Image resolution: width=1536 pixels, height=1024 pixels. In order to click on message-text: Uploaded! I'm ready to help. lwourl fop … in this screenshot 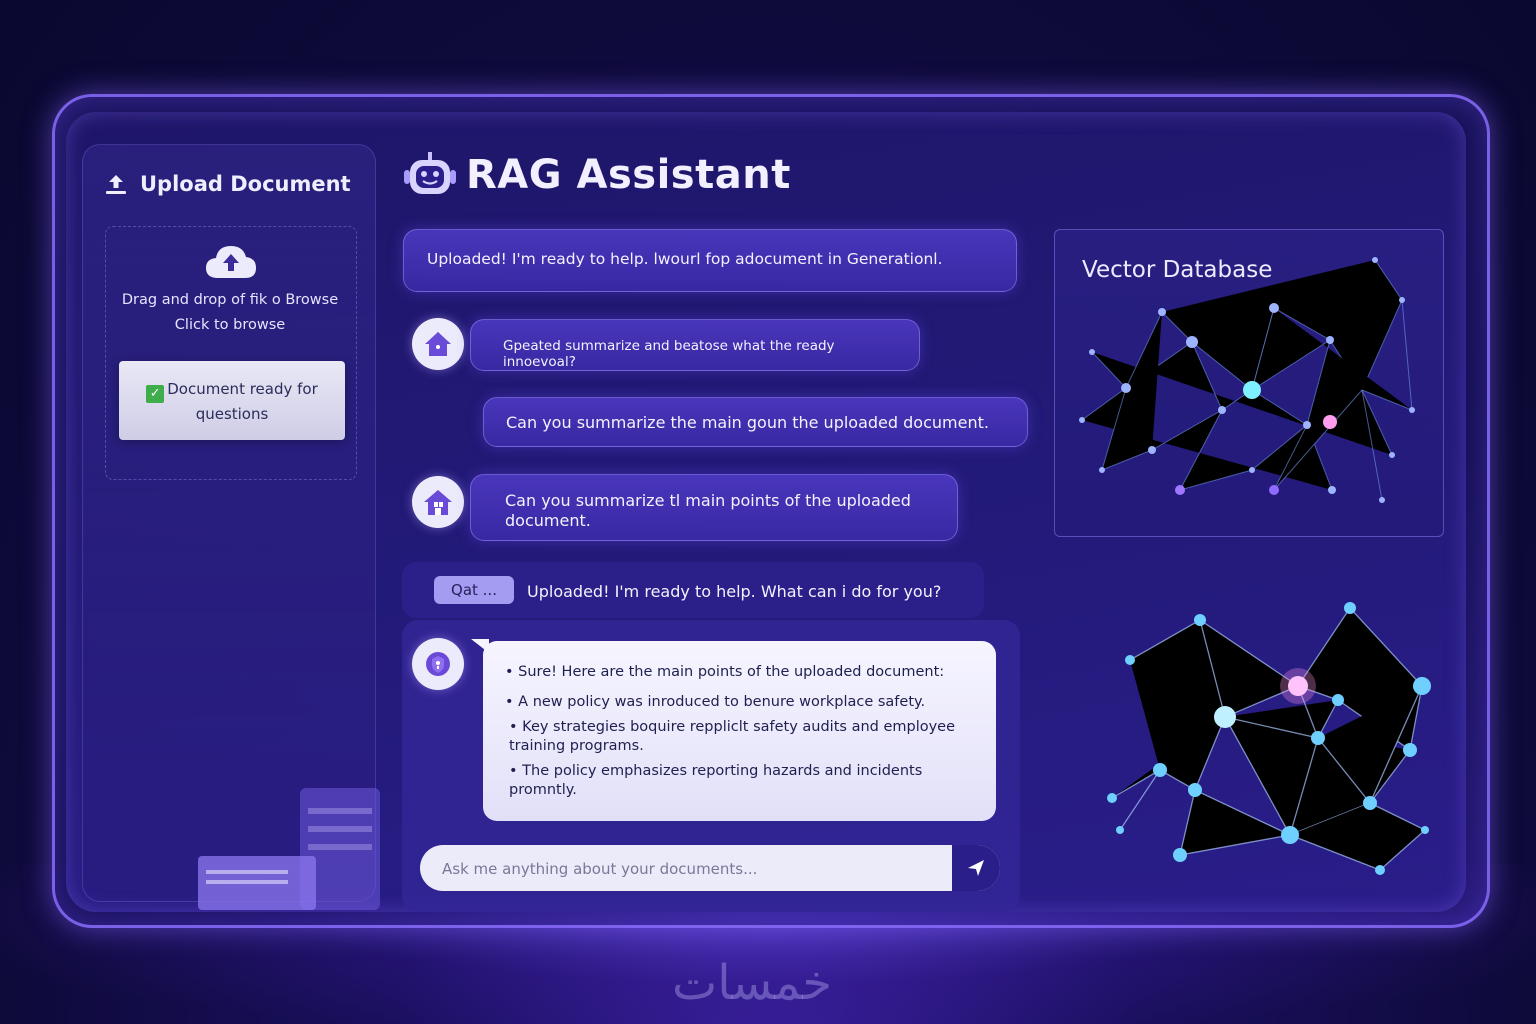, I will do `click(685, 259)`.